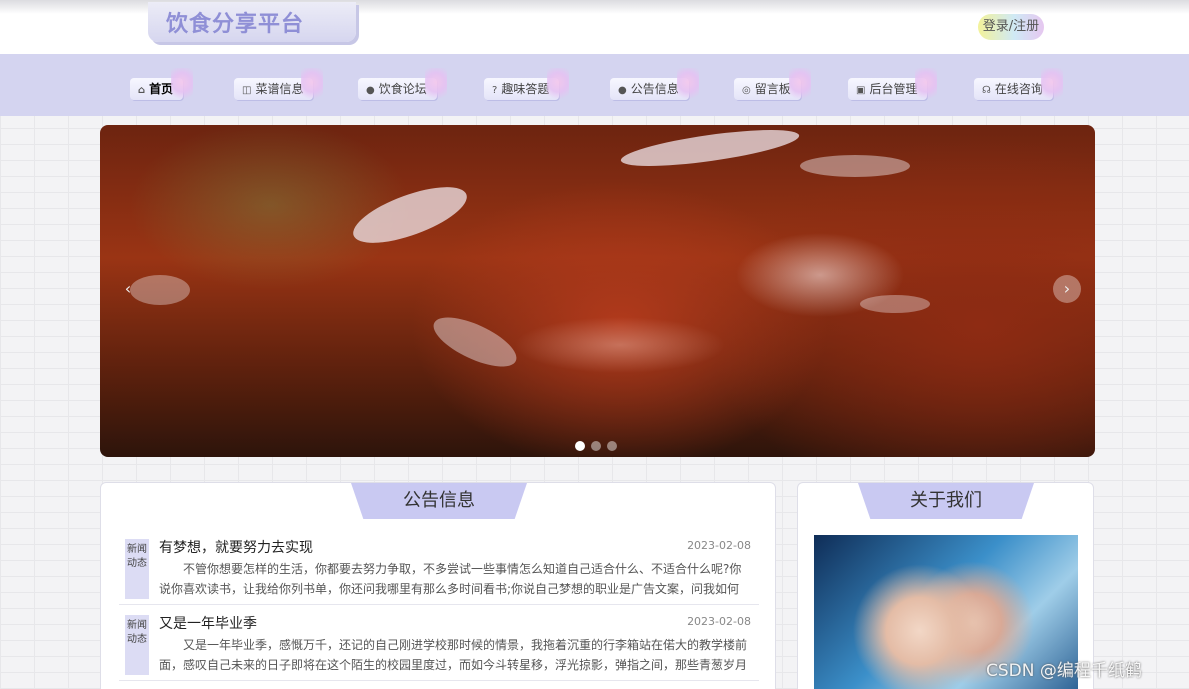 The width and height of the screenshot is (1189, 689). I want to click on notices-title: 公告信息, so click(439, 501).